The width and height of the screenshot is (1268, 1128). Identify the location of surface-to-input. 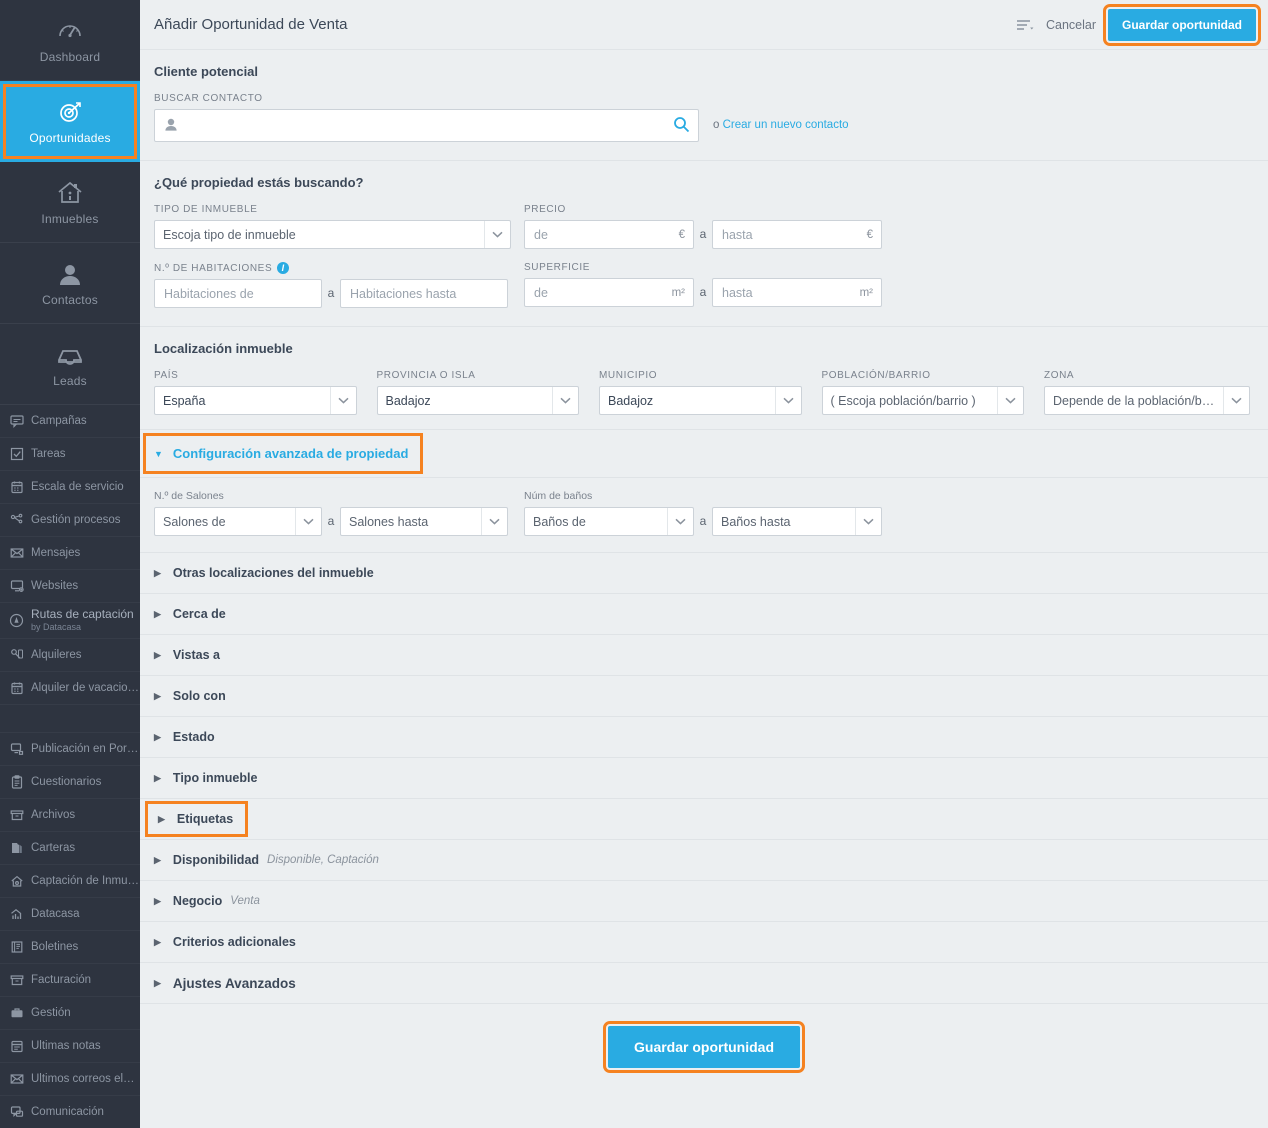
(797, 292).